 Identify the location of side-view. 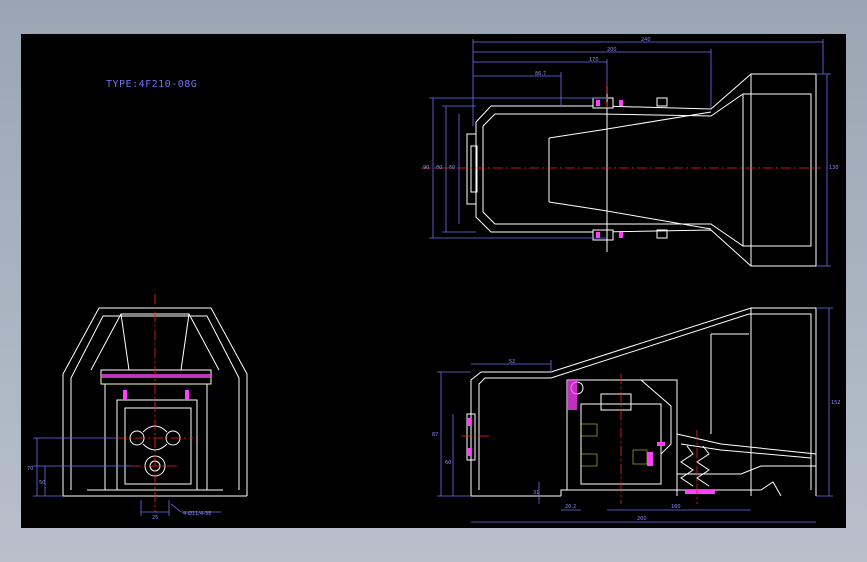
(641, 402).